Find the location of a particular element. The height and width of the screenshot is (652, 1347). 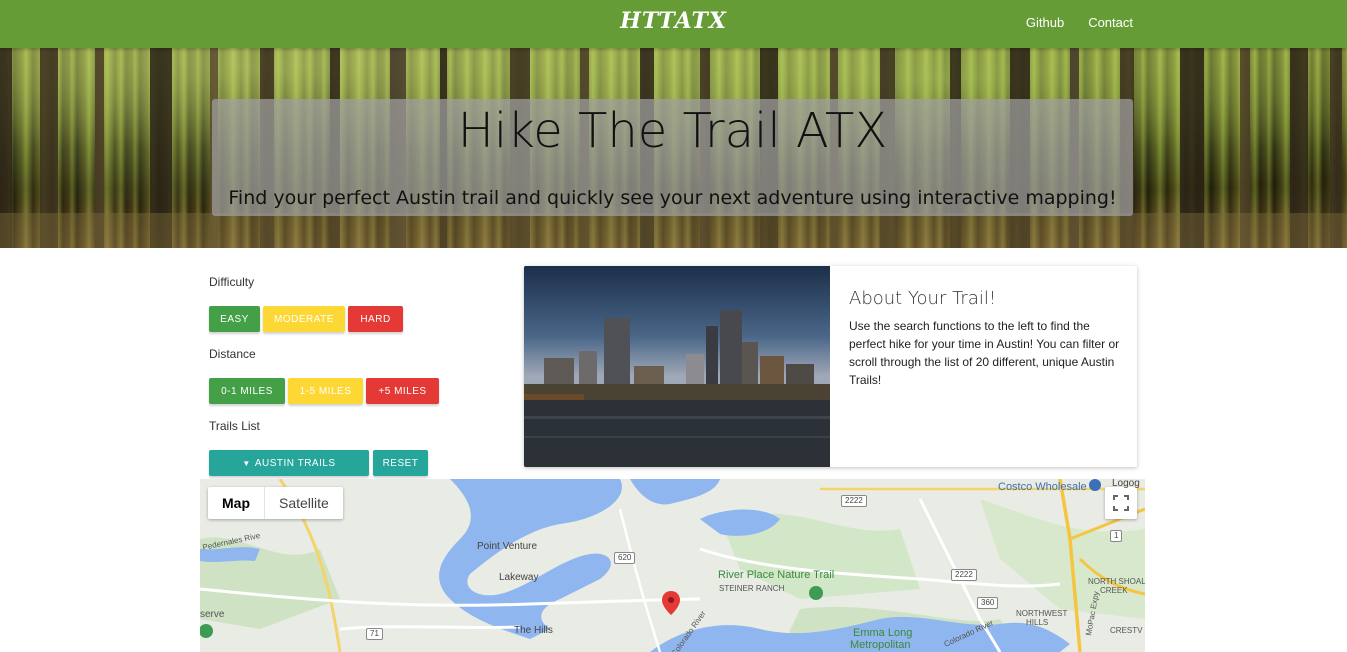

nav-links: Github Contact is located at coordinates (1079, 22).